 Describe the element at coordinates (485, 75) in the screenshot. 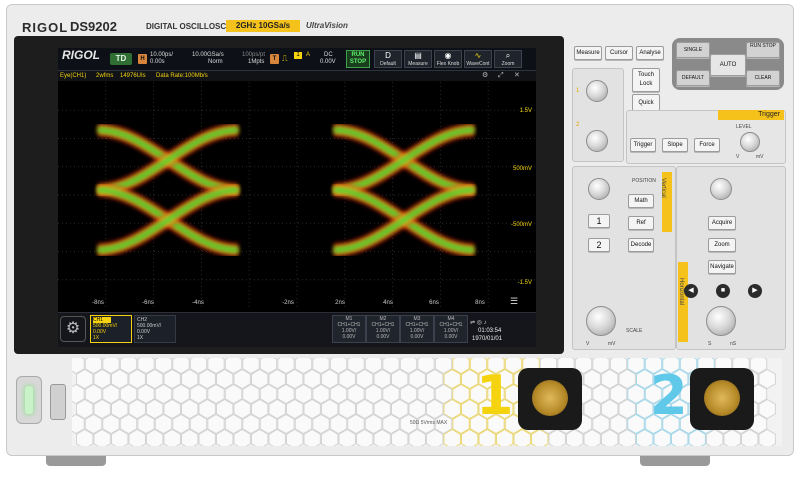

I see `settings-icon: ⚙` at that location.